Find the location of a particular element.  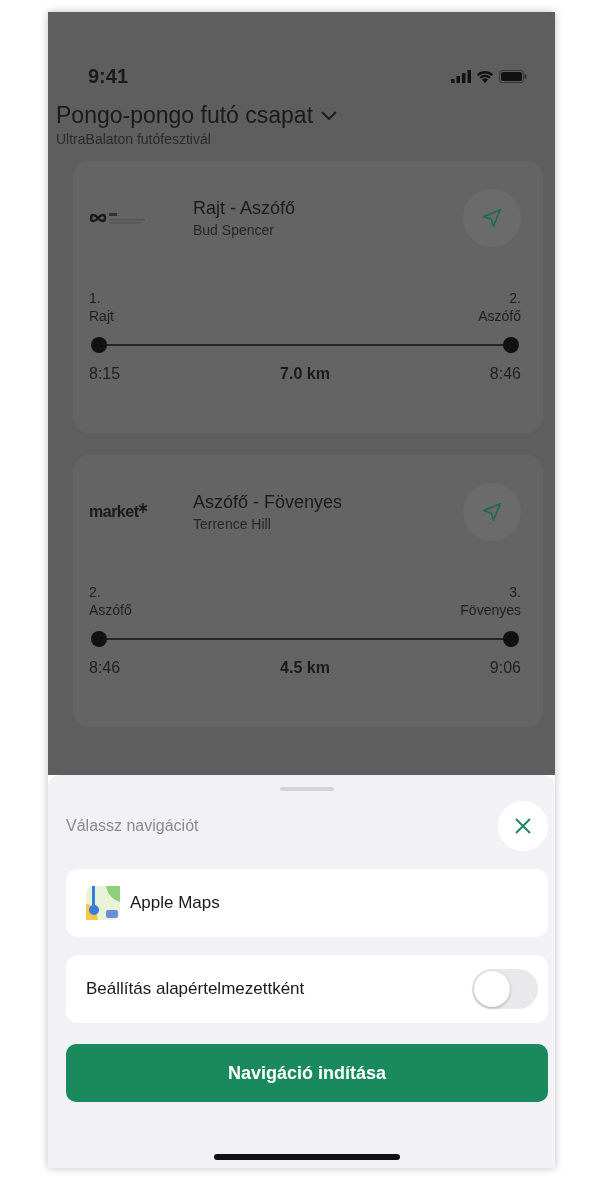

asterisk-icon is located at coordinates (143, 508).